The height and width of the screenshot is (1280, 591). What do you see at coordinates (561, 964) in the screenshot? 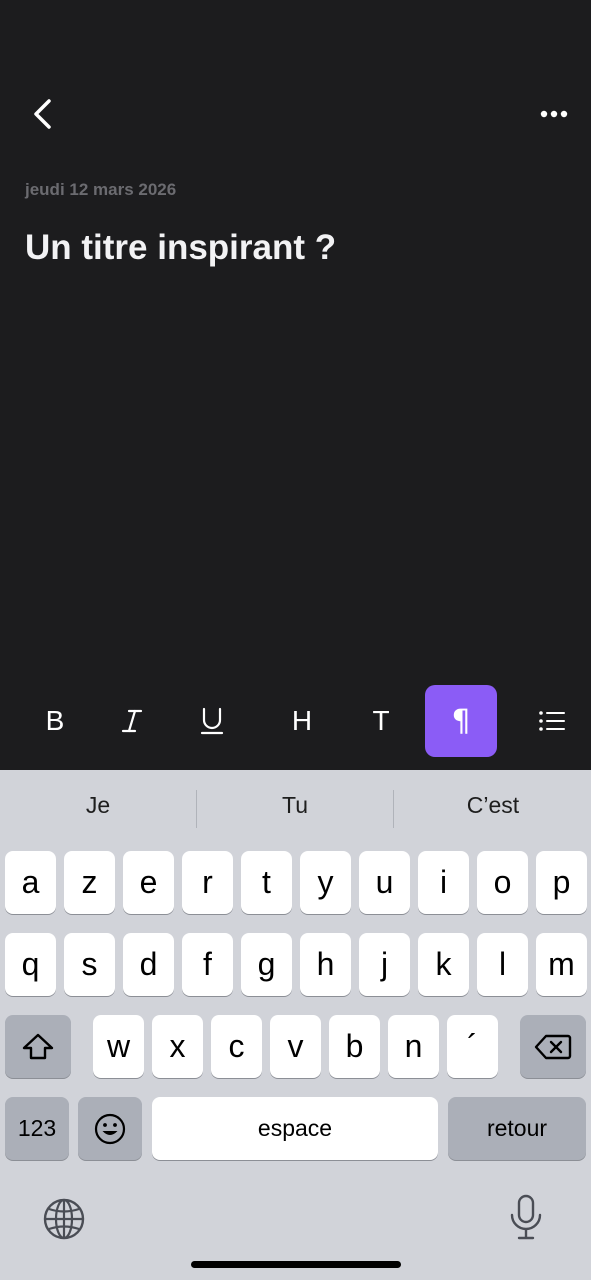
I see `key-m: m` at bounding box center [561, 964].